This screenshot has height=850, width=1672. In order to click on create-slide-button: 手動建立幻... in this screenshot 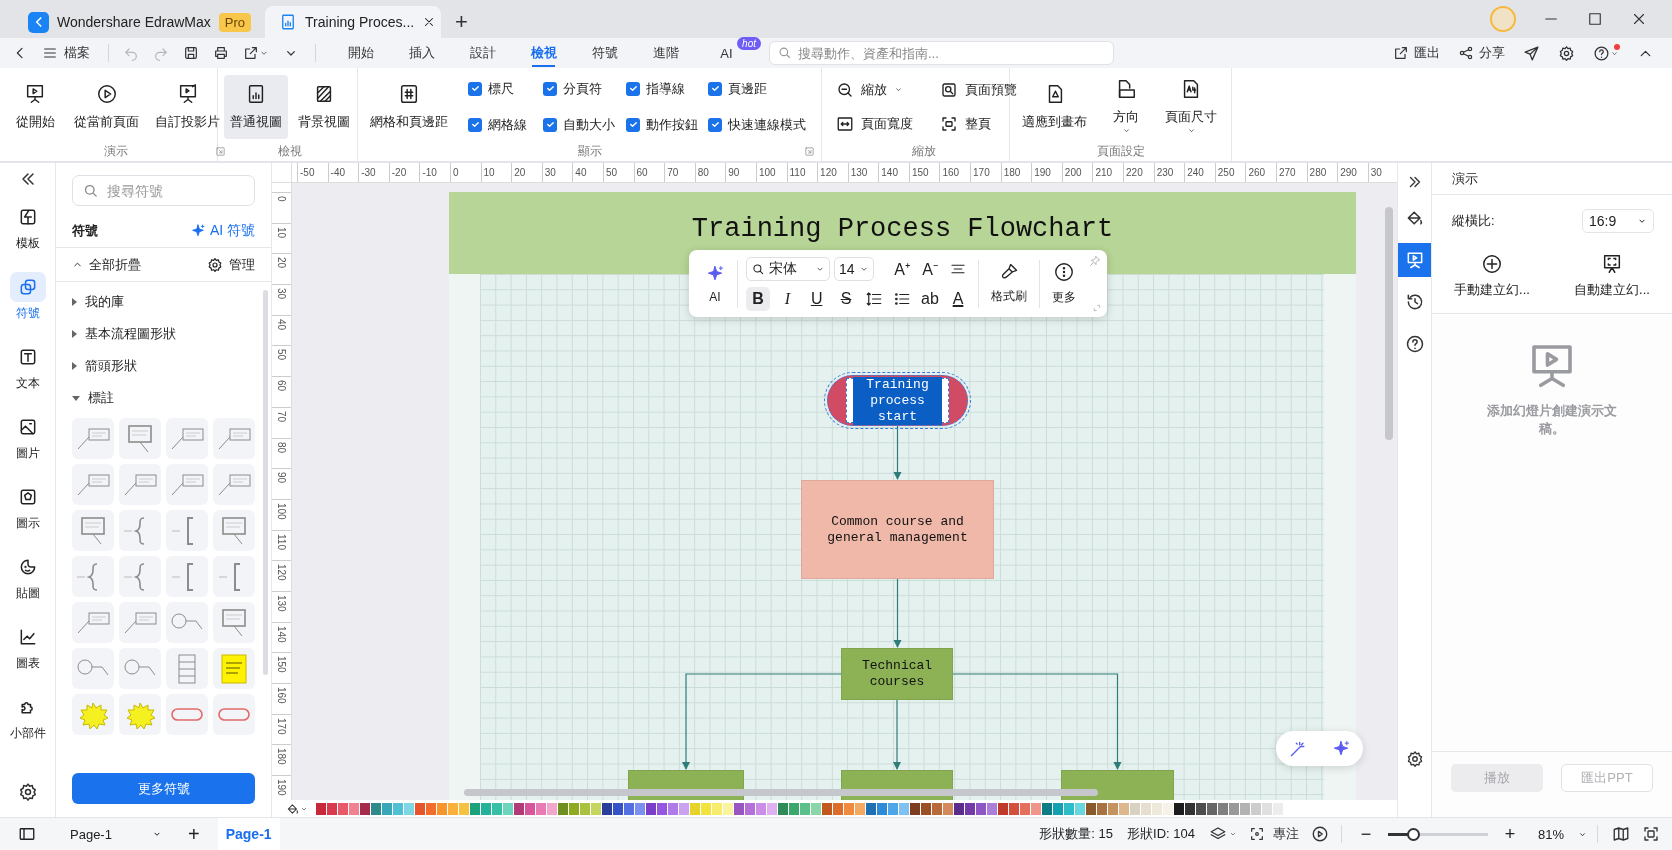, I will do `click(1492, 276)`.